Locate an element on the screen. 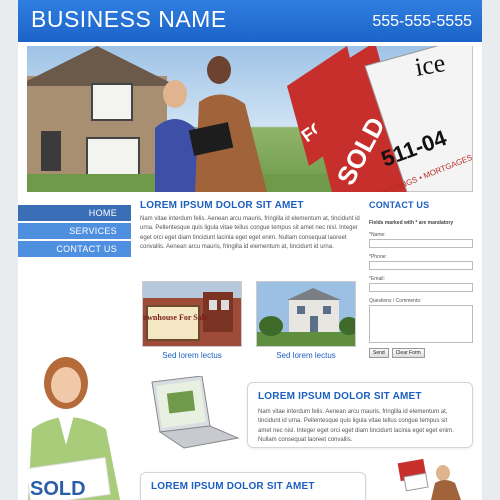 The height and width of the screenshot is (500, 500). thumbnail-townhouse: Townhouse For Sale is located at coordinates (192, 314).